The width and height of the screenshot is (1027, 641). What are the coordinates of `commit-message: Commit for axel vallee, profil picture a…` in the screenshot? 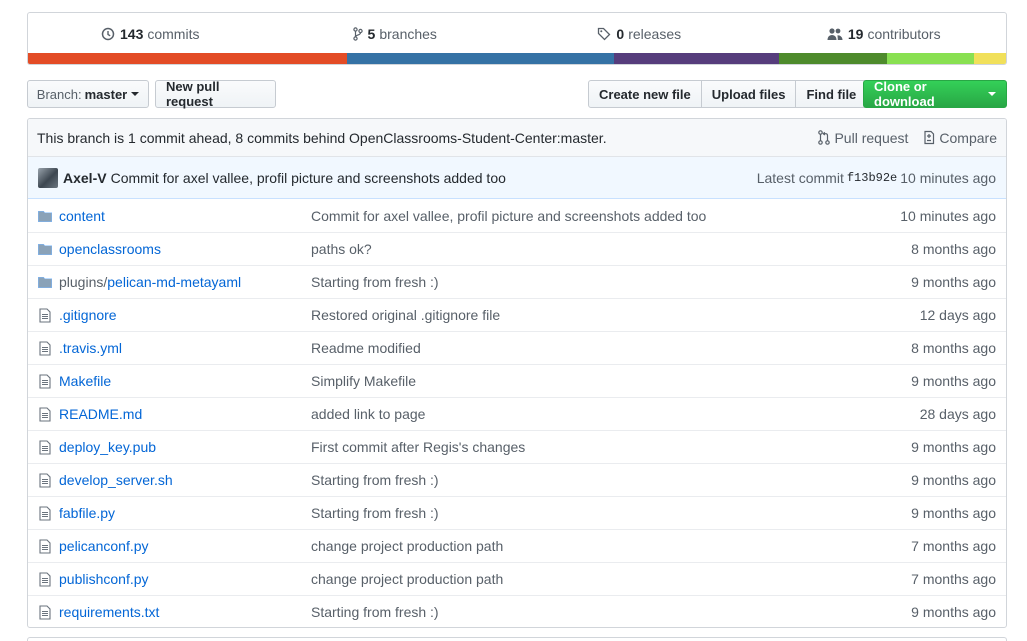 It's located at (434, 178).